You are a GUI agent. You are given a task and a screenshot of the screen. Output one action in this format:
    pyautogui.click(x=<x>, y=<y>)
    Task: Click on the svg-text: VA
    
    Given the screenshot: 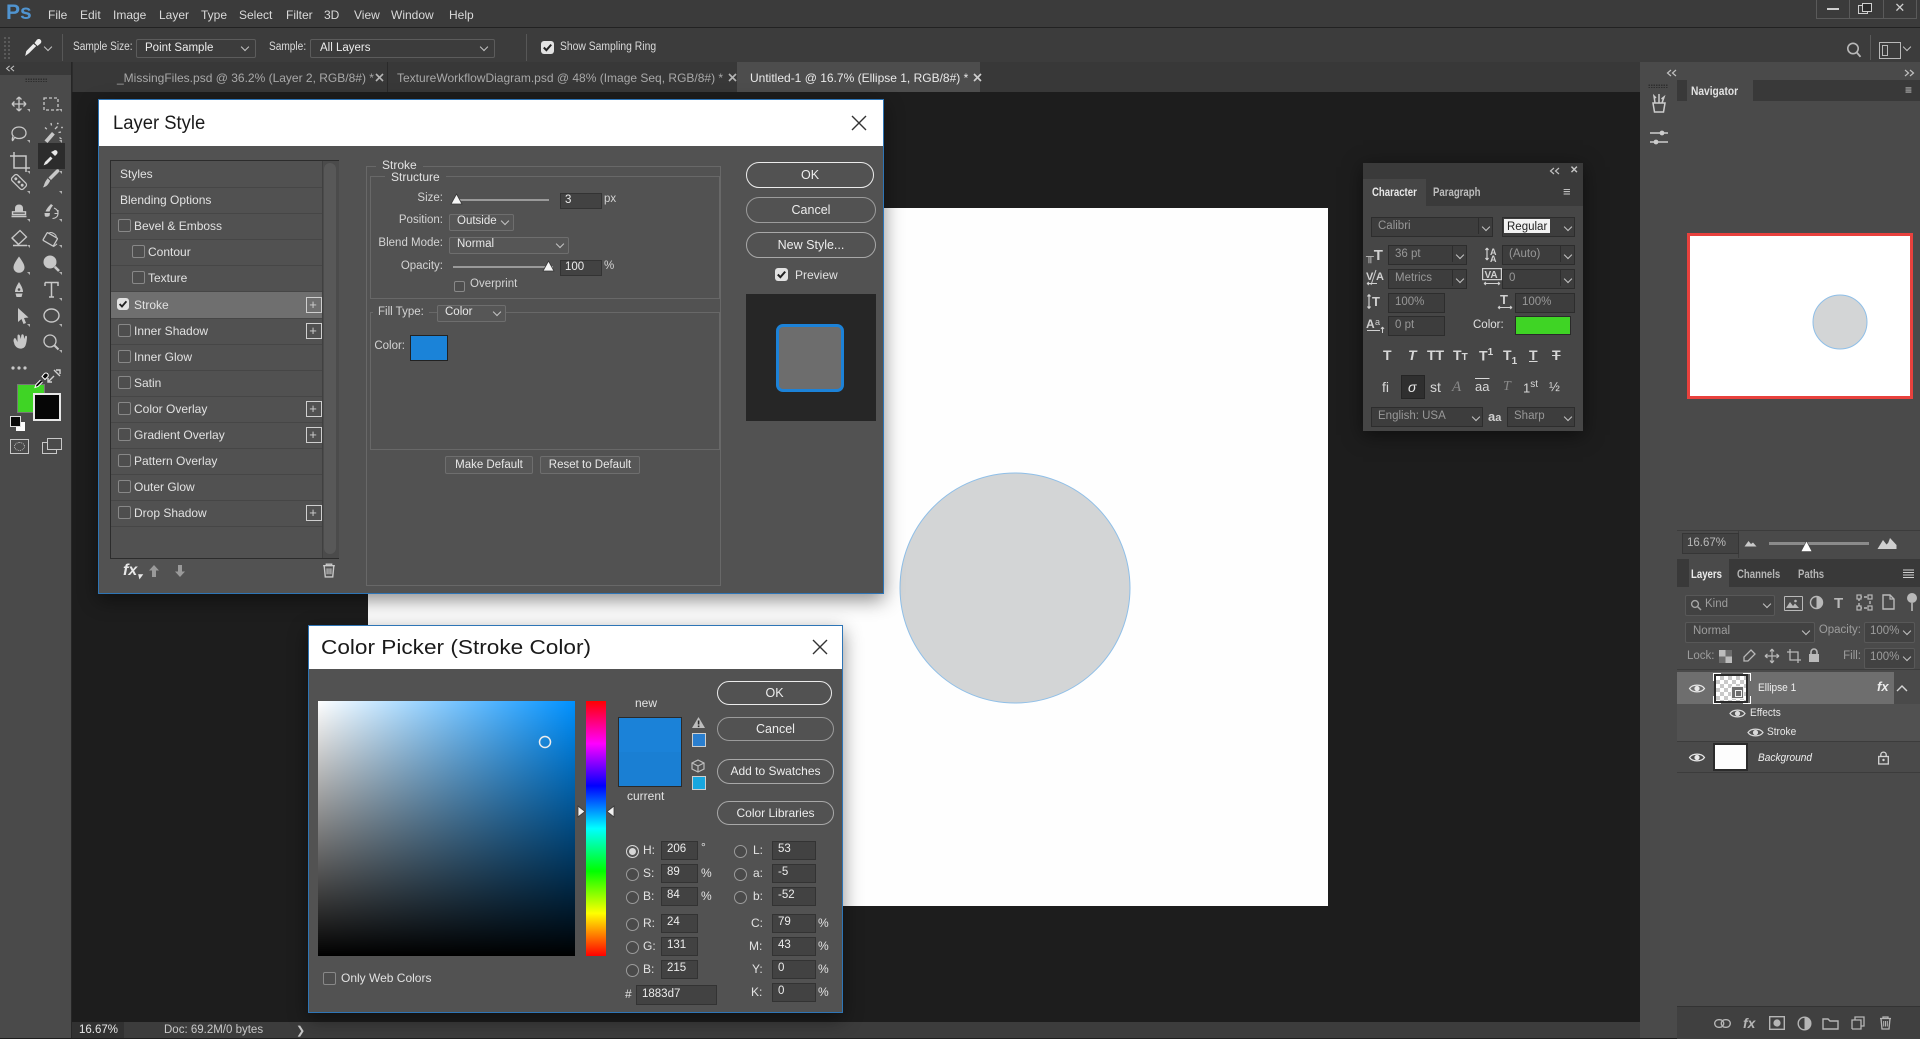 What is the action you would take?
    pyautogui.click(x=1491, y=275)
    